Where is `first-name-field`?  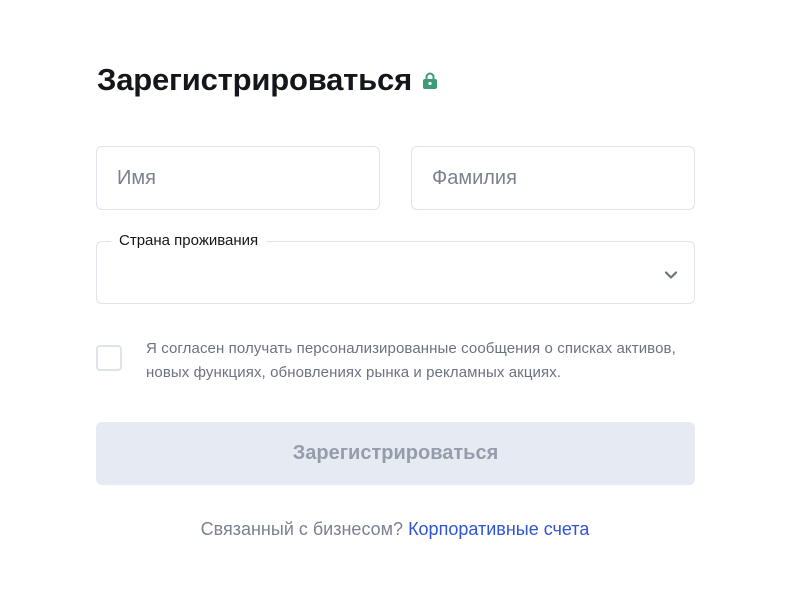 first-name-field is located at coordinates (238, 178).